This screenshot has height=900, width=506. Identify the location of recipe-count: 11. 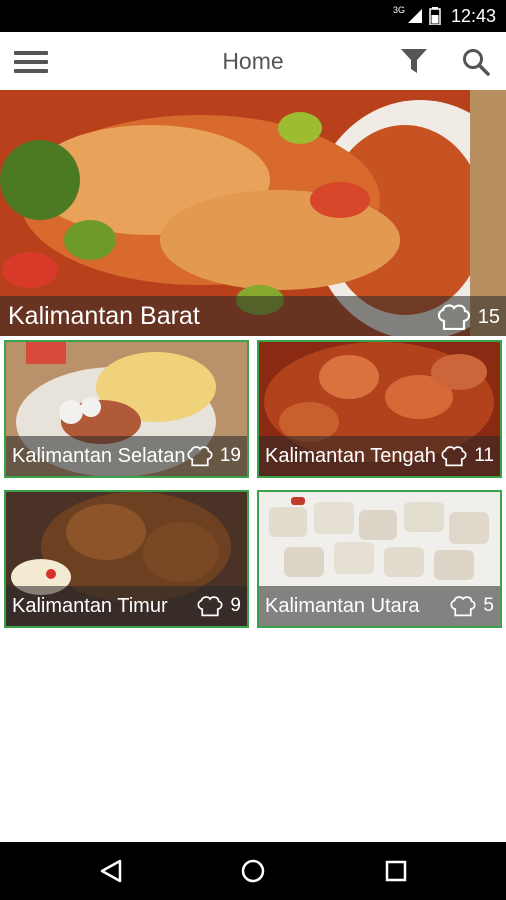
(484, 455).